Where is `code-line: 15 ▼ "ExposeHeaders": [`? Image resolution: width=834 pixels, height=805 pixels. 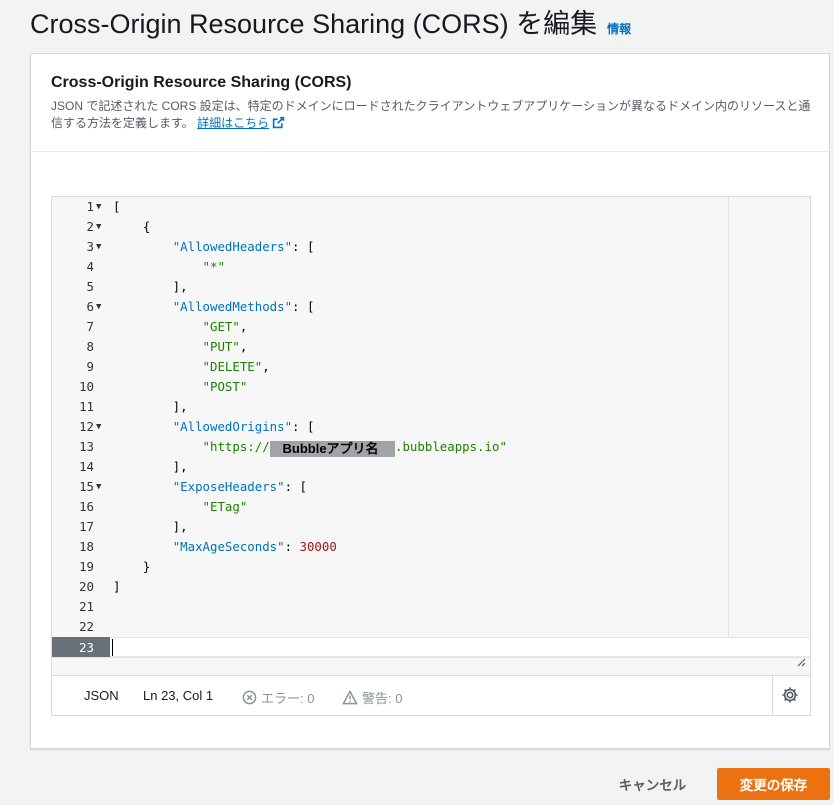
code-line: 15 ▼ "ExposeHeaders": [ is located at coordinates (431, 487).